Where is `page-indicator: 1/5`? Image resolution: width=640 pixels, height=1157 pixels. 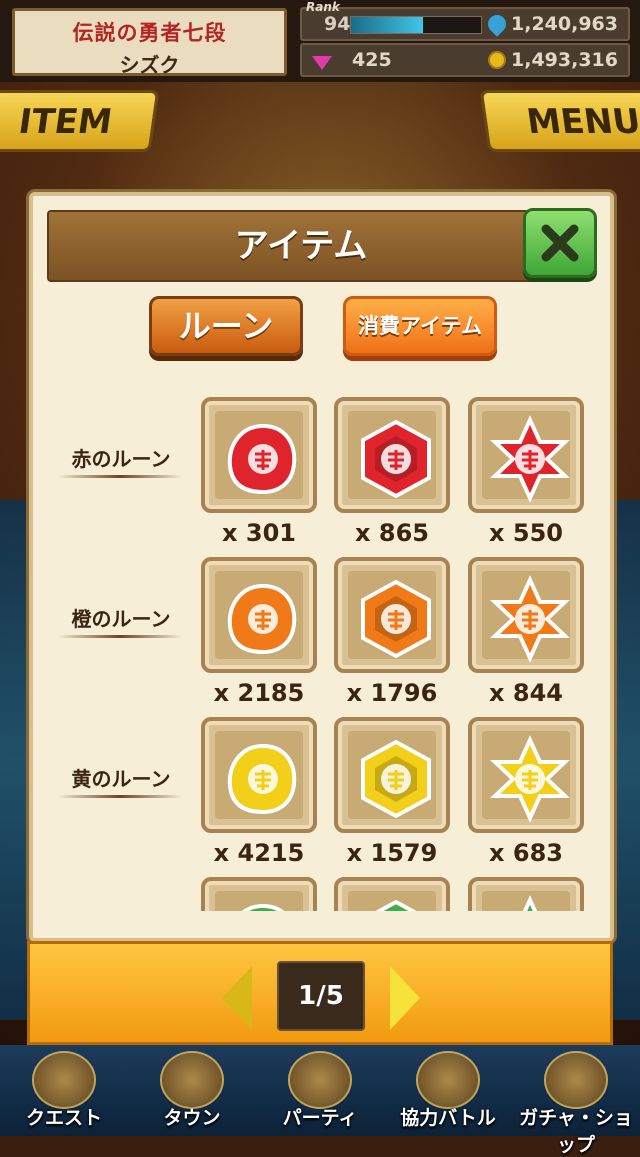
page-indicator: 1/5 is located at coordinates (321, 996).